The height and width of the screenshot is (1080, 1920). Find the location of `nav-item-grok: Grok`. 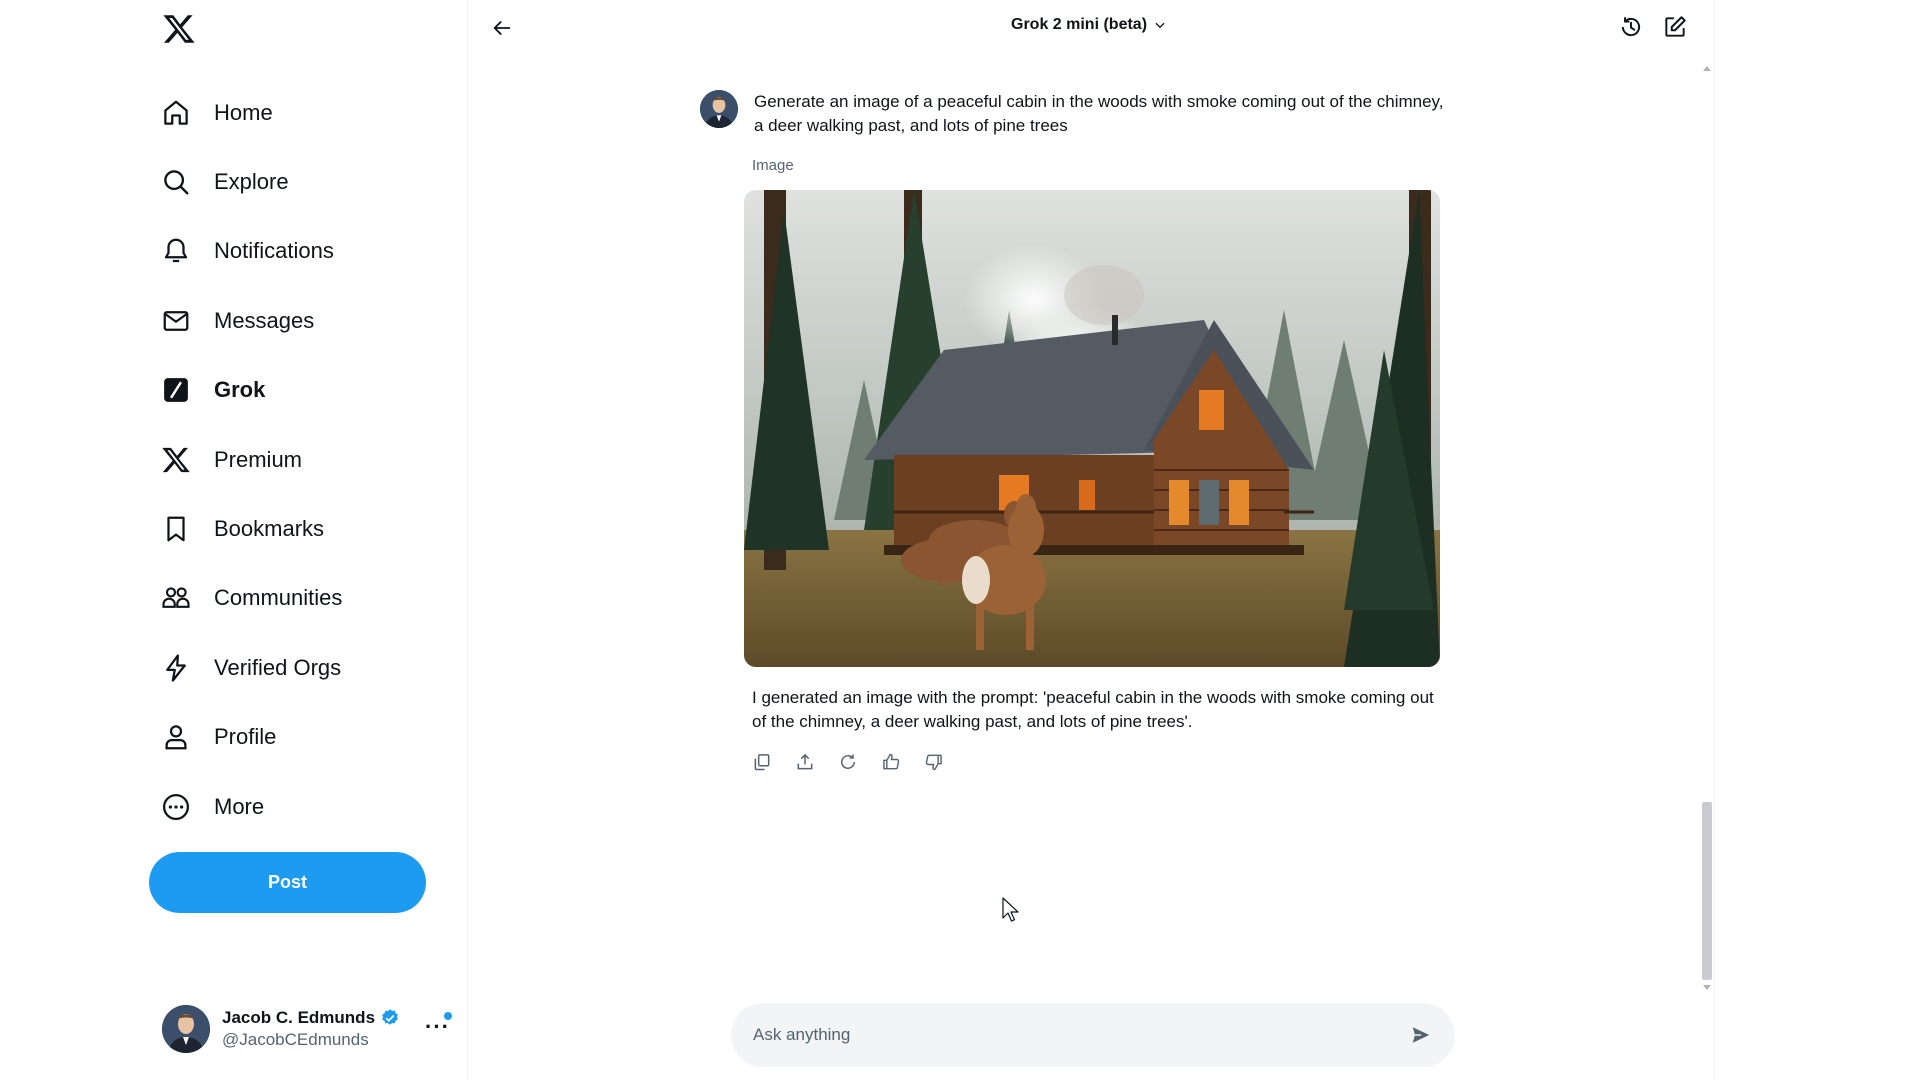

nav-item-grok: Grok is located at coordinates (251, 390).